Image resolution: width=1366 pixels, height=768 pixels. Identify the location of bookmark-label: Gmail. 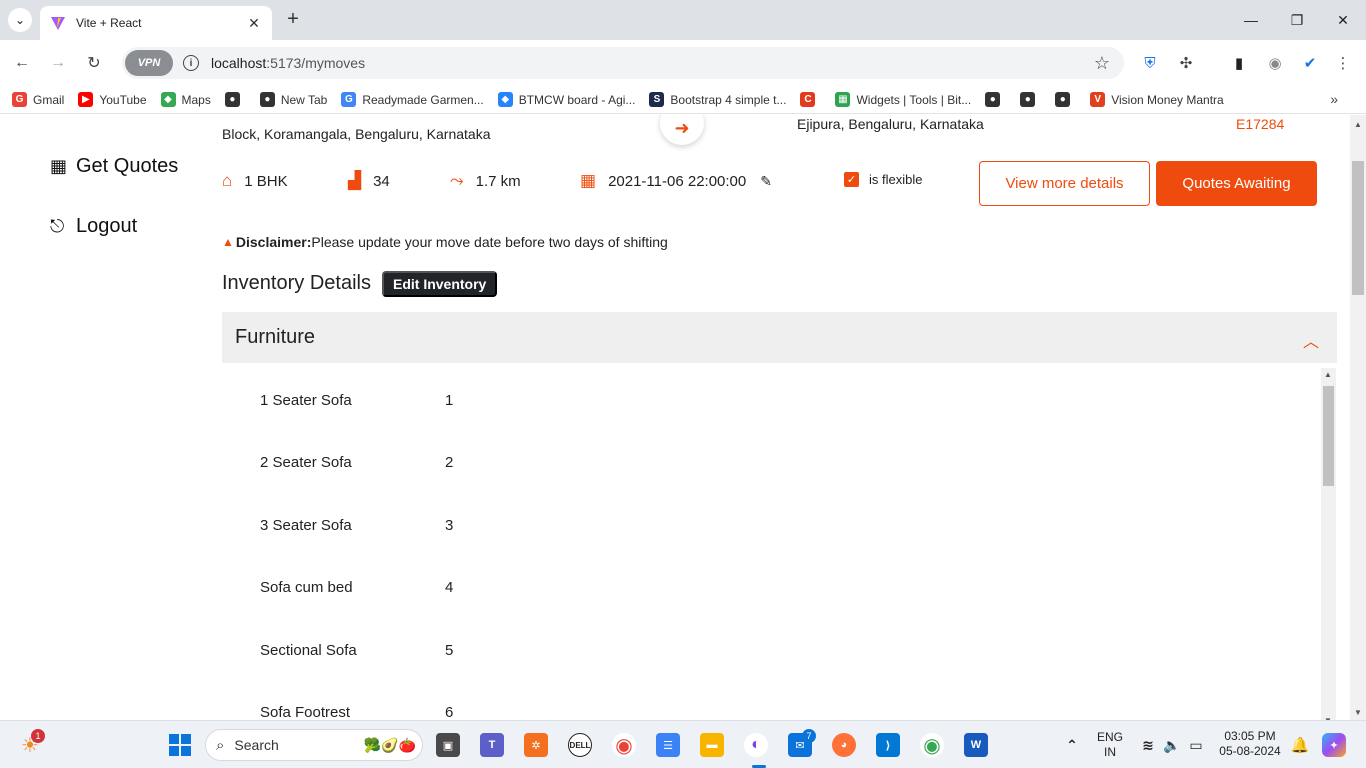
(49, 99).